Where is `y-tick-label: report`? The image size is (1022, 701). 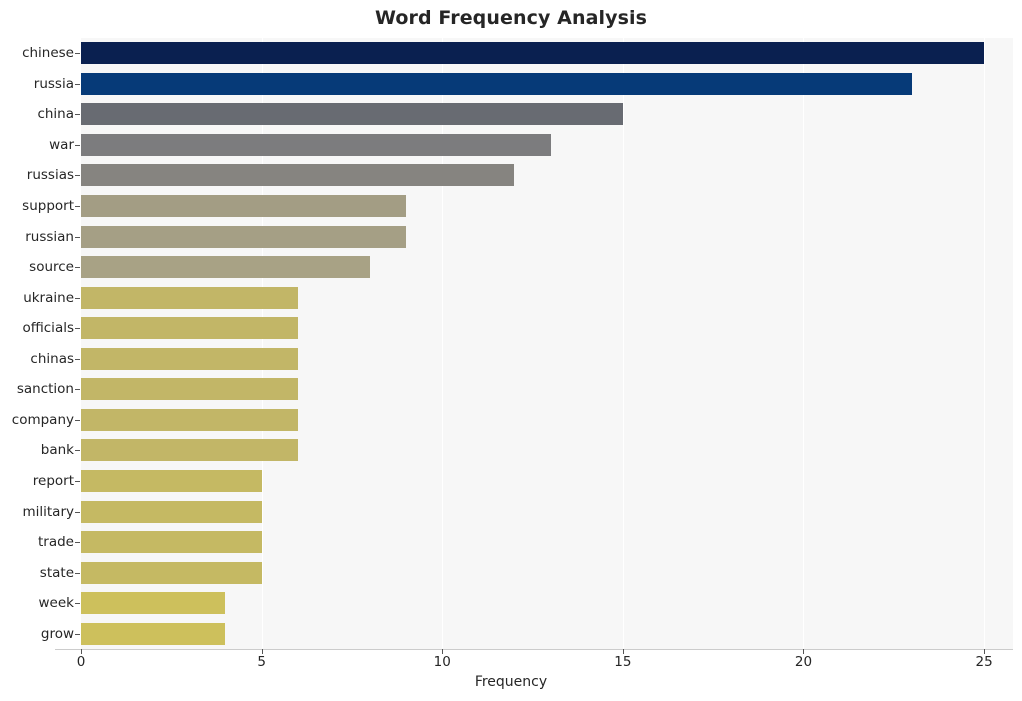 y-tick-label: report is located at coordinates (53, 480).